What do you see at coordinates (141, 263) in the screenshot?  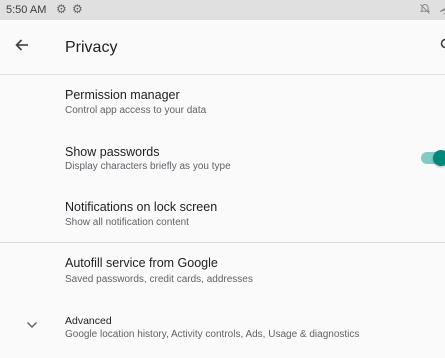 I see `autofill-service-title: Autofill service from Google` at bounding box center [141, 263].